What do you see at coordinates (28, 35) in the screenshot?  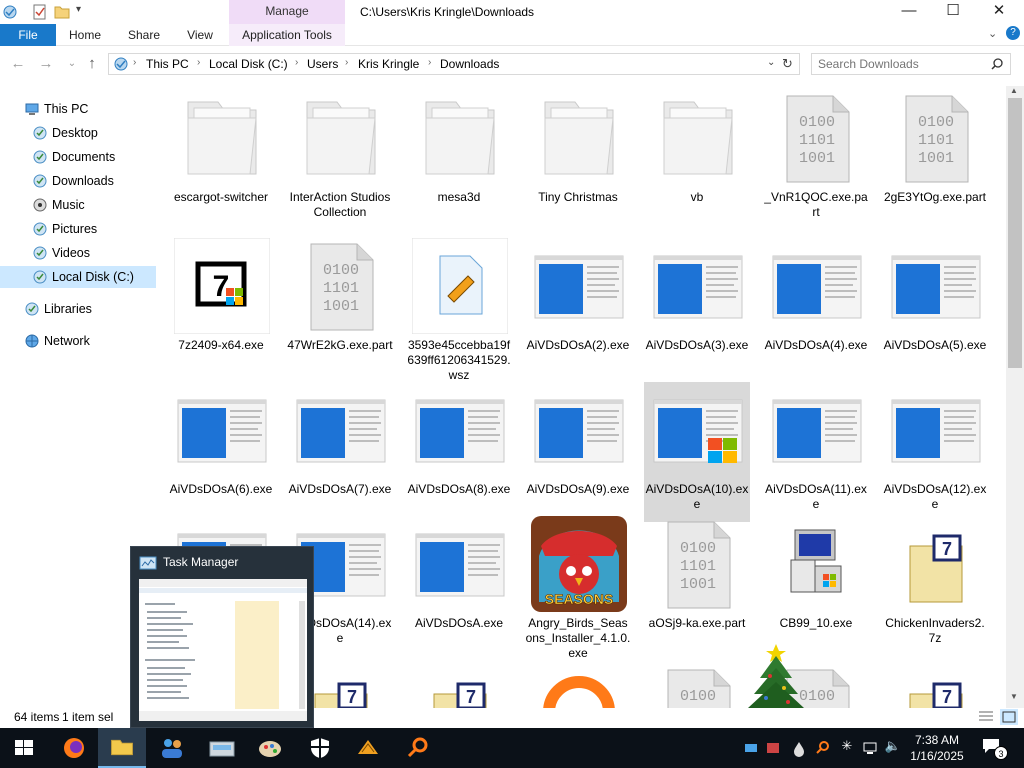 I see `tab-file: File` at bounding box center [28, 35].